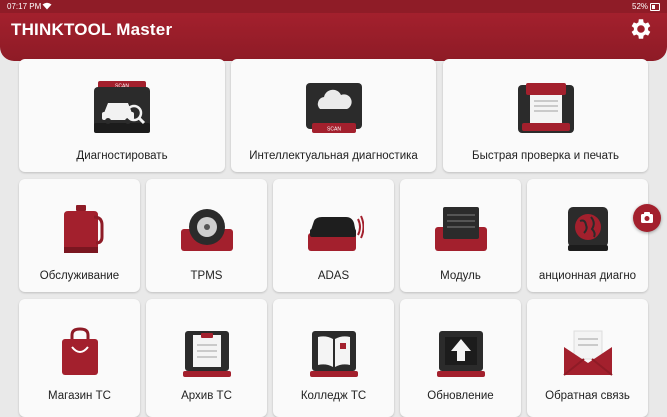 The width and height of the screenshot is (667, 417). I want to click on tile-archive-label: Архив ТС, so click(206, 396).